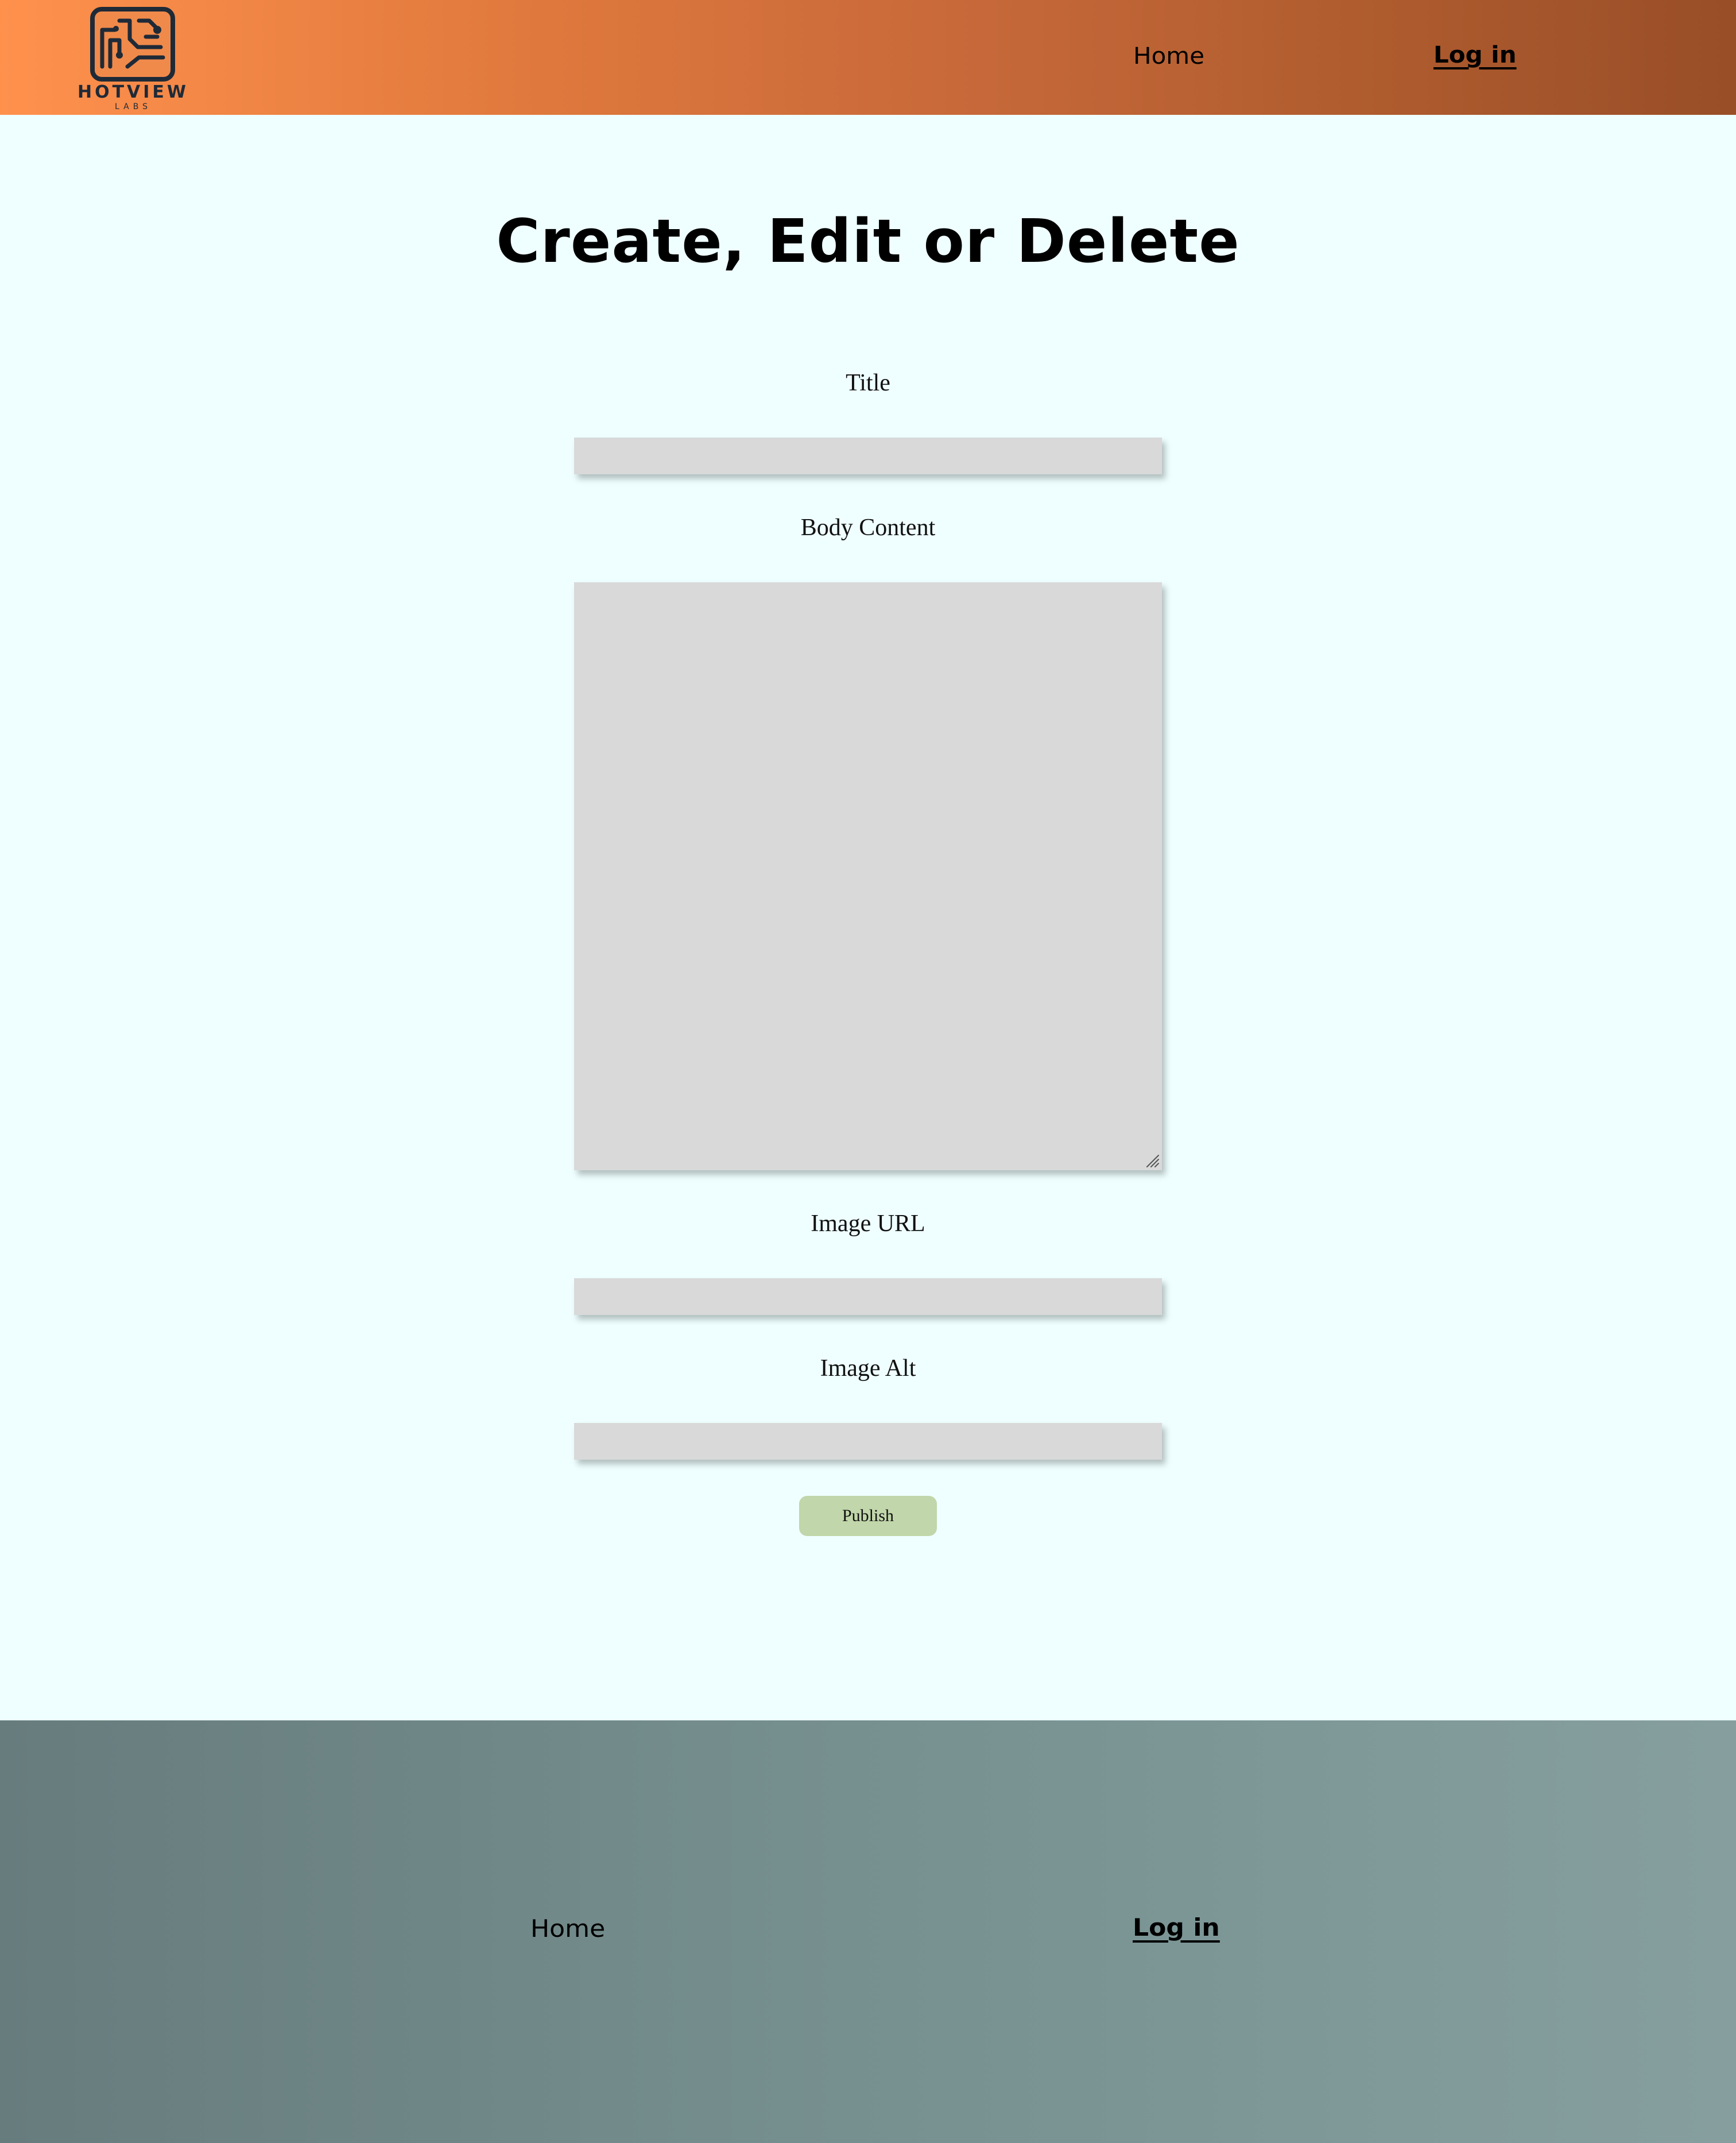  Describe the element at coordinates (868, 1223) in the screenshot. I see `image-url-label: Image URL` at that location.